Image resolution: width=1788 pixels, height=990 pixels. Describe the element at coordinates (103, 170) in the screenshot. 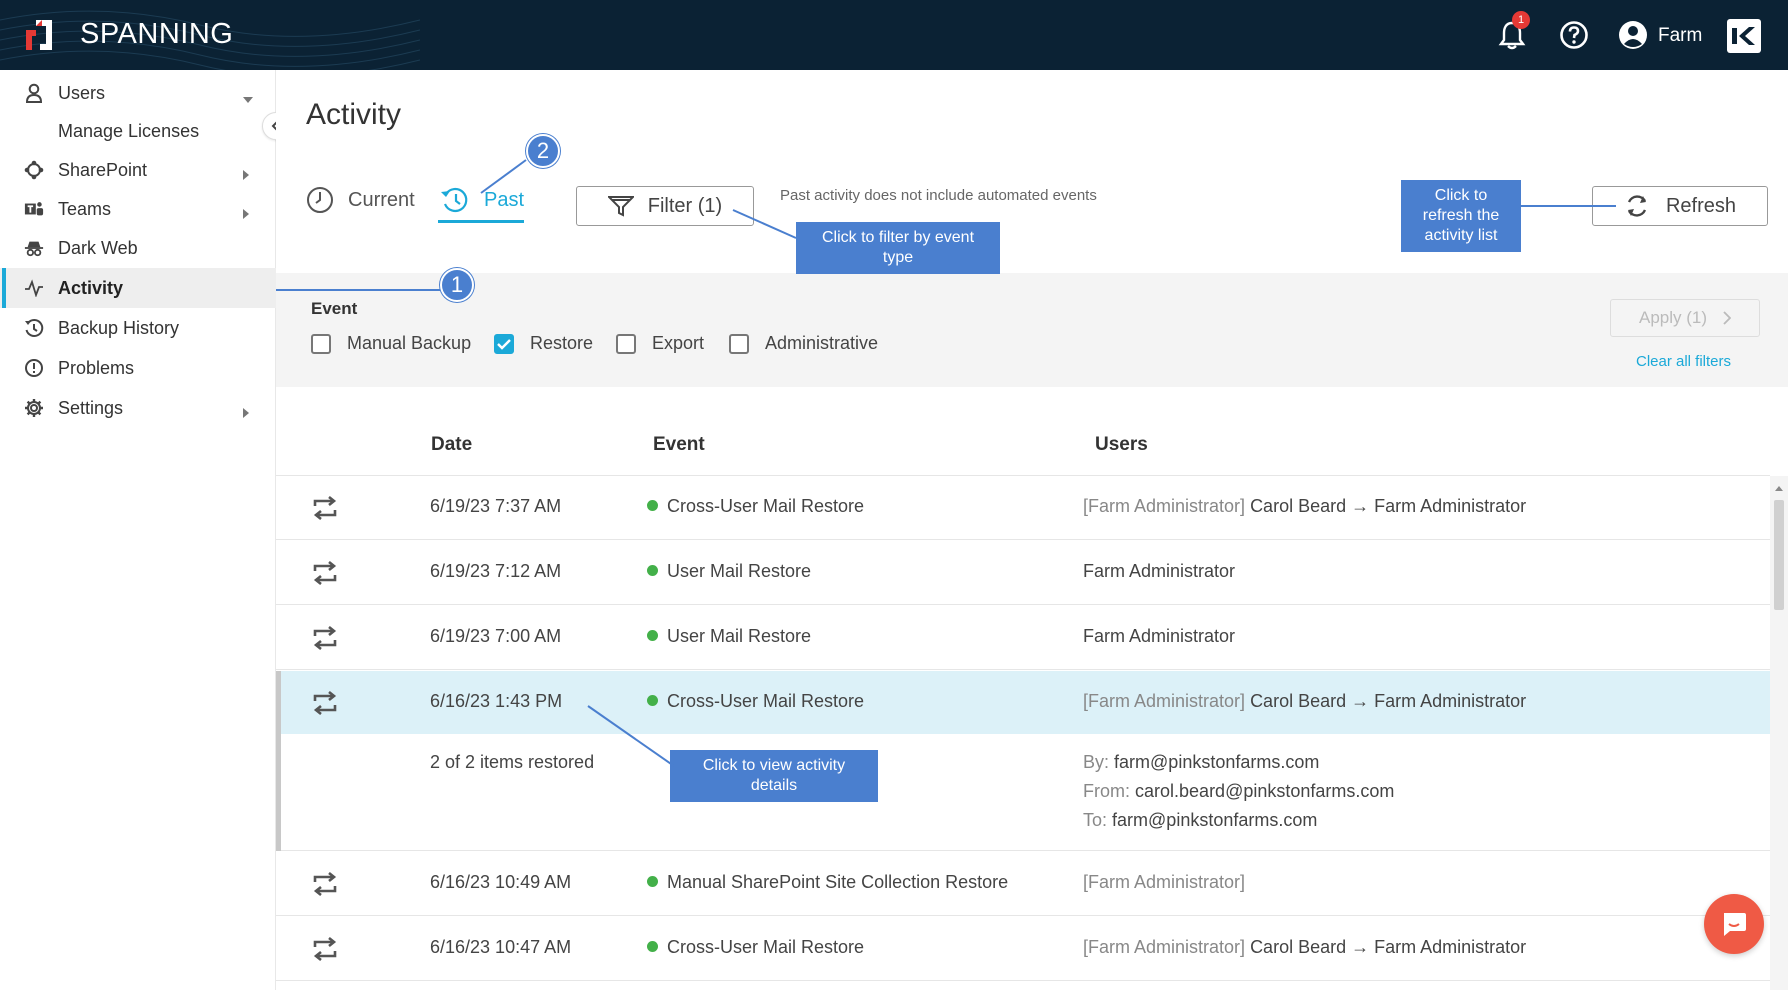

I see `sidebar-item-label: SharePoint` at that location.